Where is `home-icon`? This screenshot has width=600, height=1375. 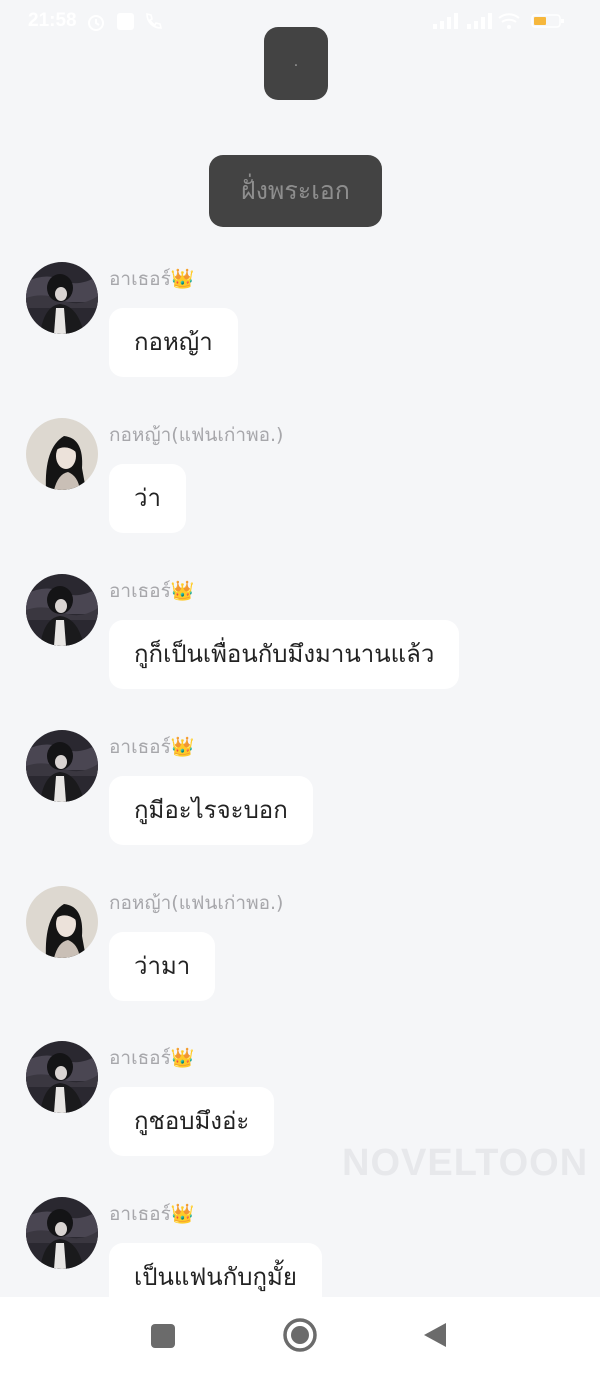
home-icon is located at coordinates (300, 1337).